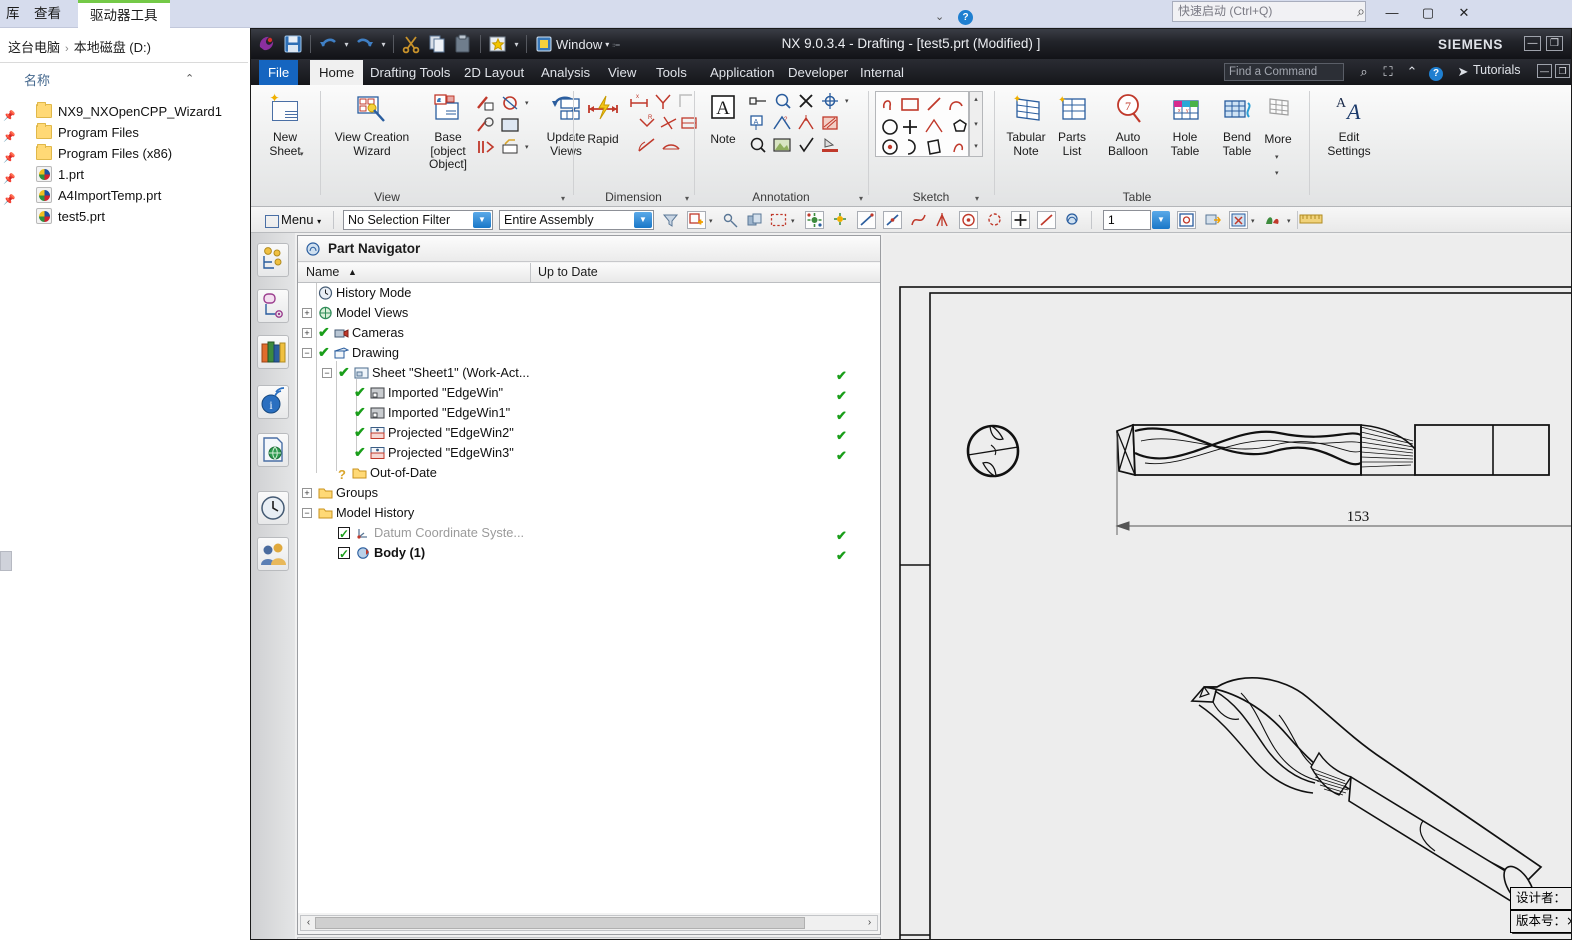  What do you see at coordinates (1072, 220) in the screenshot?
I see `snap-settings-icon` at bounding box center [1072, 220].